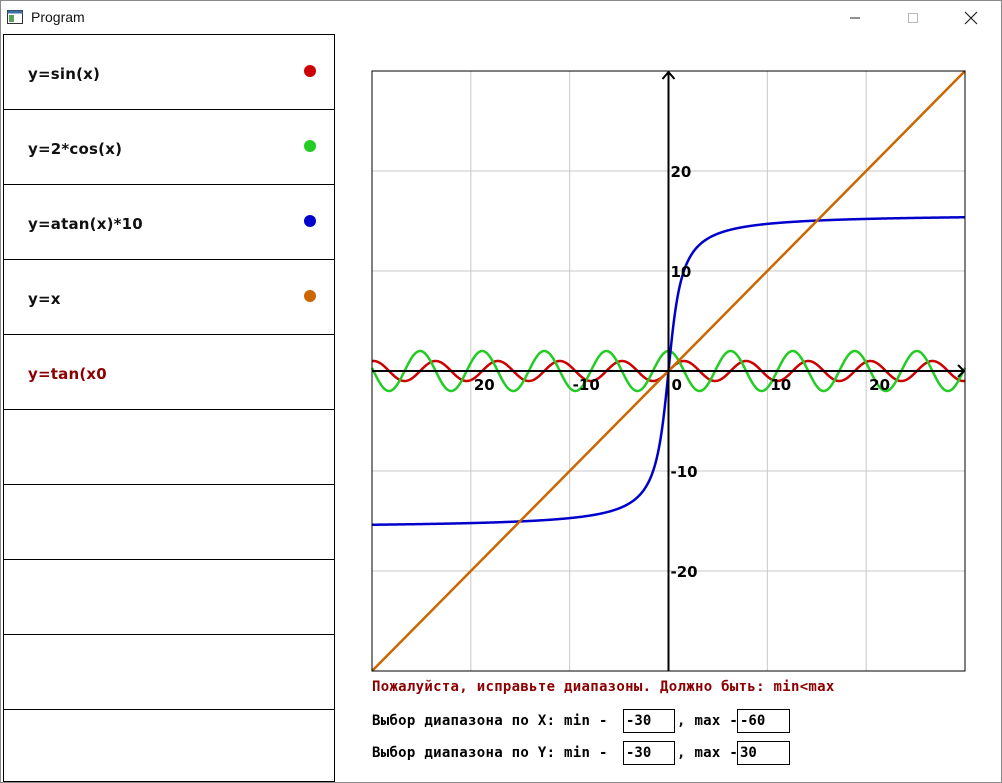 This screenshot has width=1002, height=783. Describe the element at coordinates (586, 385) in the screenshot. I see `x-tick-label: -10` at that location.